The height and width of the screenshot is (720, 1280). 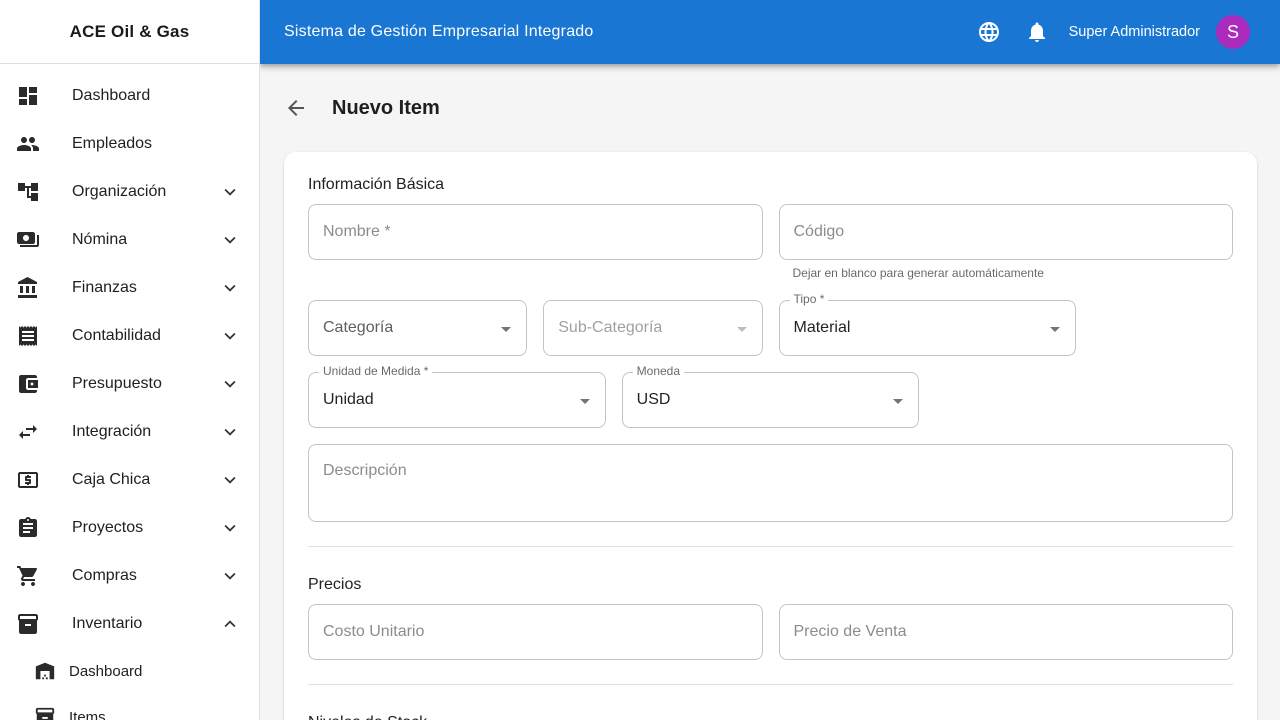 What do you see at coordinates (107, 623) in the screenshot?
I see `sidebar-item-label: Inventario` at bounding box center [107, 623].